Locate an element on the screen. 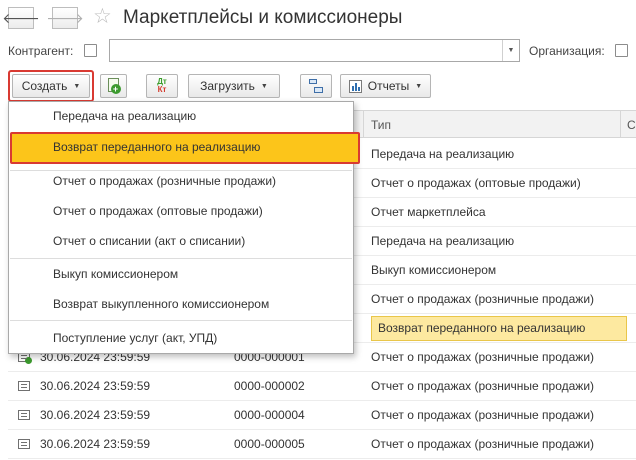  column-header-next: С is located at coordinates (631, 125).